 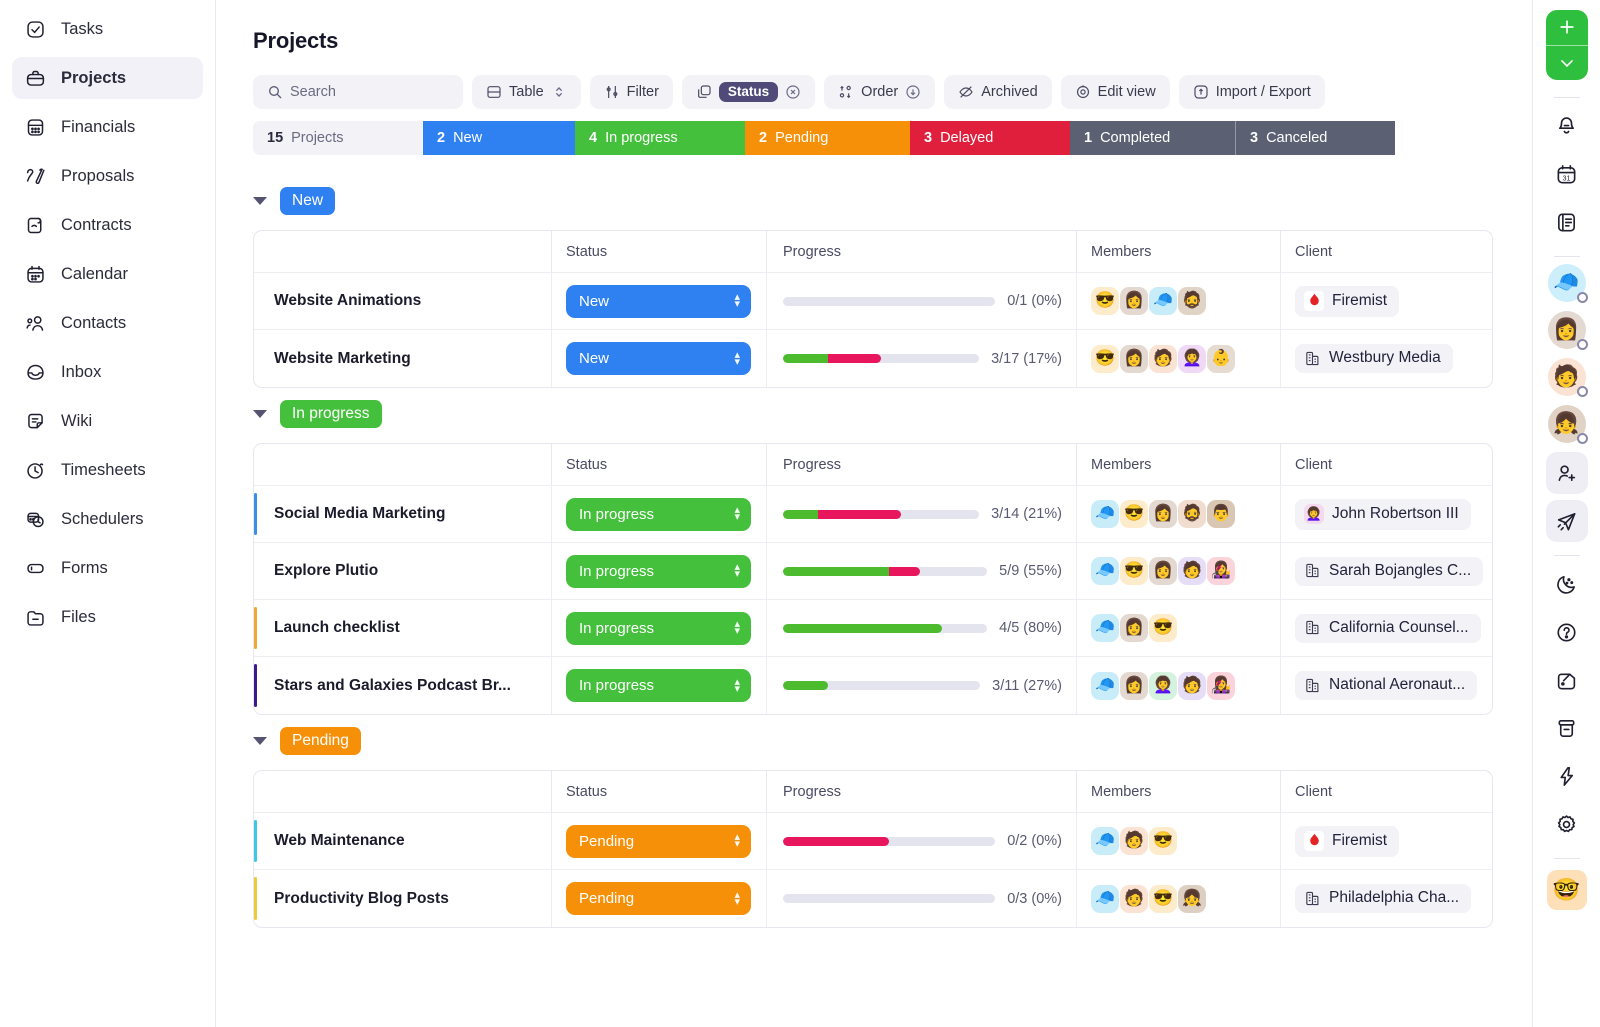 What do you see at coordinates (1567, 126) in the screenshot?
I see `bell-icon` at bounding box center [1567, 126].